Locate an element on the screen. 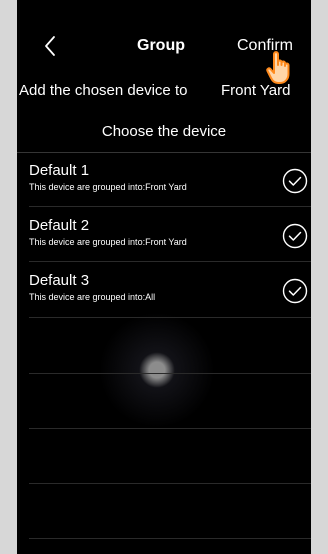 The image size is (328, 554). header: Group Confirm is located at coordinates (164, 42).